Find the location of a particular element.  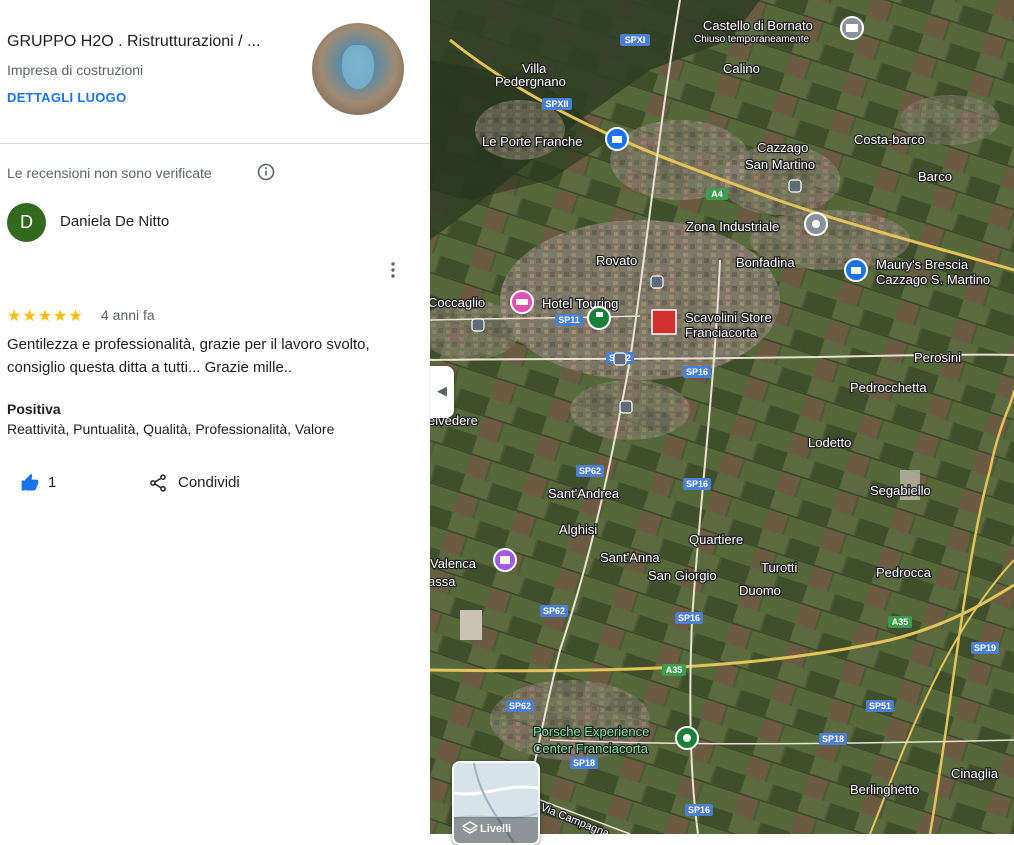

collapse-panel-button: ◀ is located at coordinates (442, 392).